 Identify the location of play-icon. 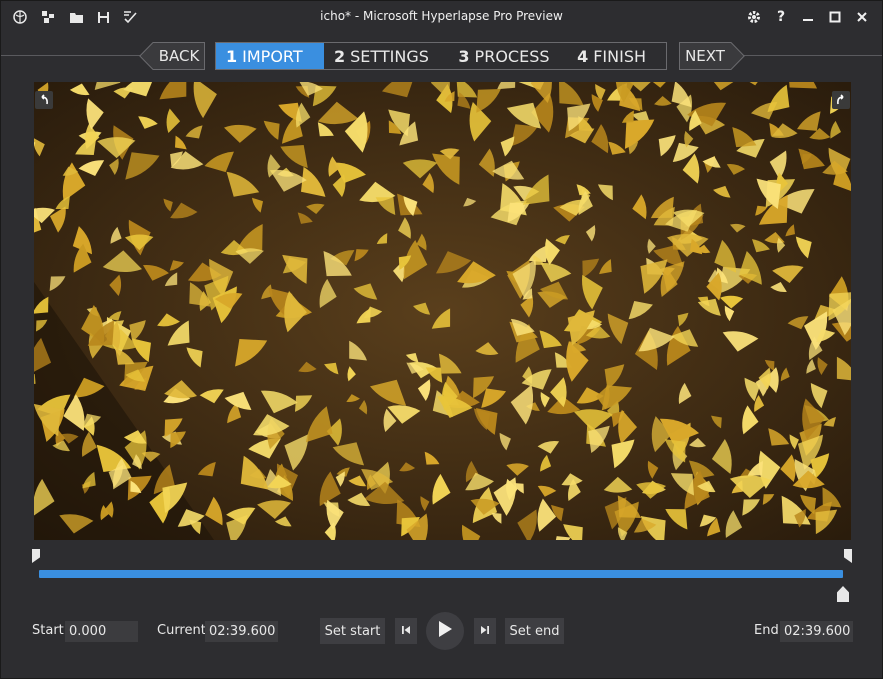
(445, 631).